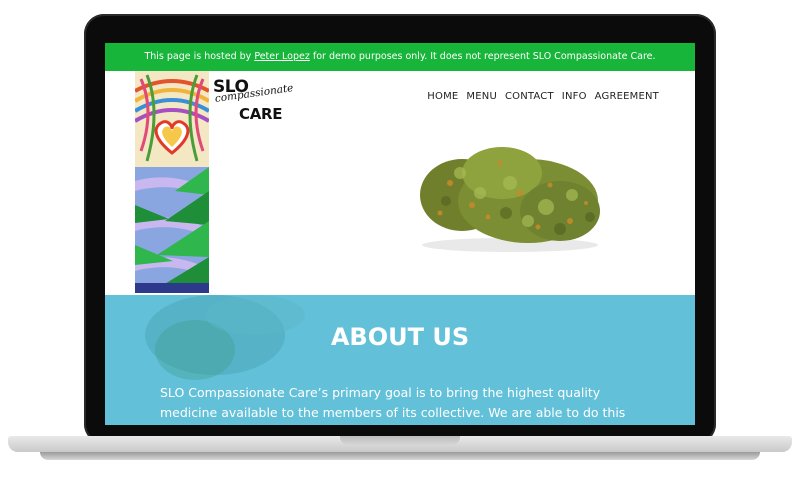 Image resolution: width=800 pixels, height=482 pixels. Describe the element at coordinates (261, 114) in the screenshot. I see `logo-care: CARE` at that location.